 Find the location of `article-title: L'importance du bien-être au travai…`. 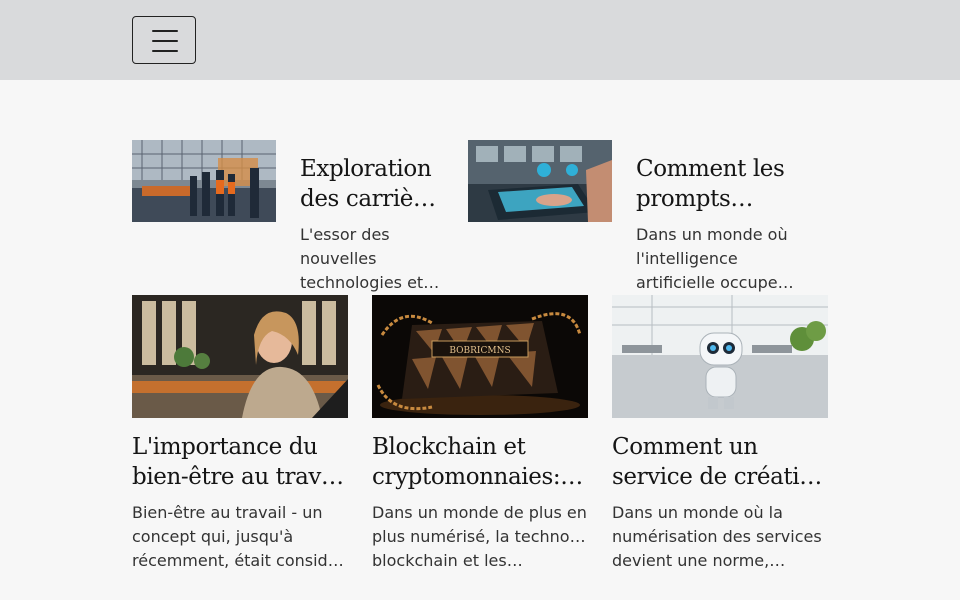

article-title: L'importance du bien-être au travai… is located at coordinates (240, 462).